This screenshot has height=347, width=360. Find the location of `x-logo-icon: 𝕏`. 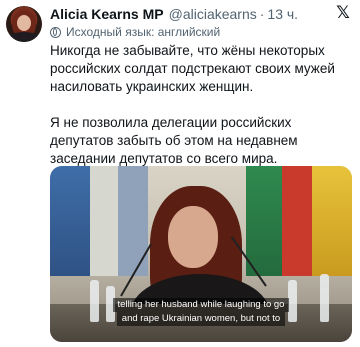

x-logo-icon: 𝕏 is located at coordinates (343, 13).